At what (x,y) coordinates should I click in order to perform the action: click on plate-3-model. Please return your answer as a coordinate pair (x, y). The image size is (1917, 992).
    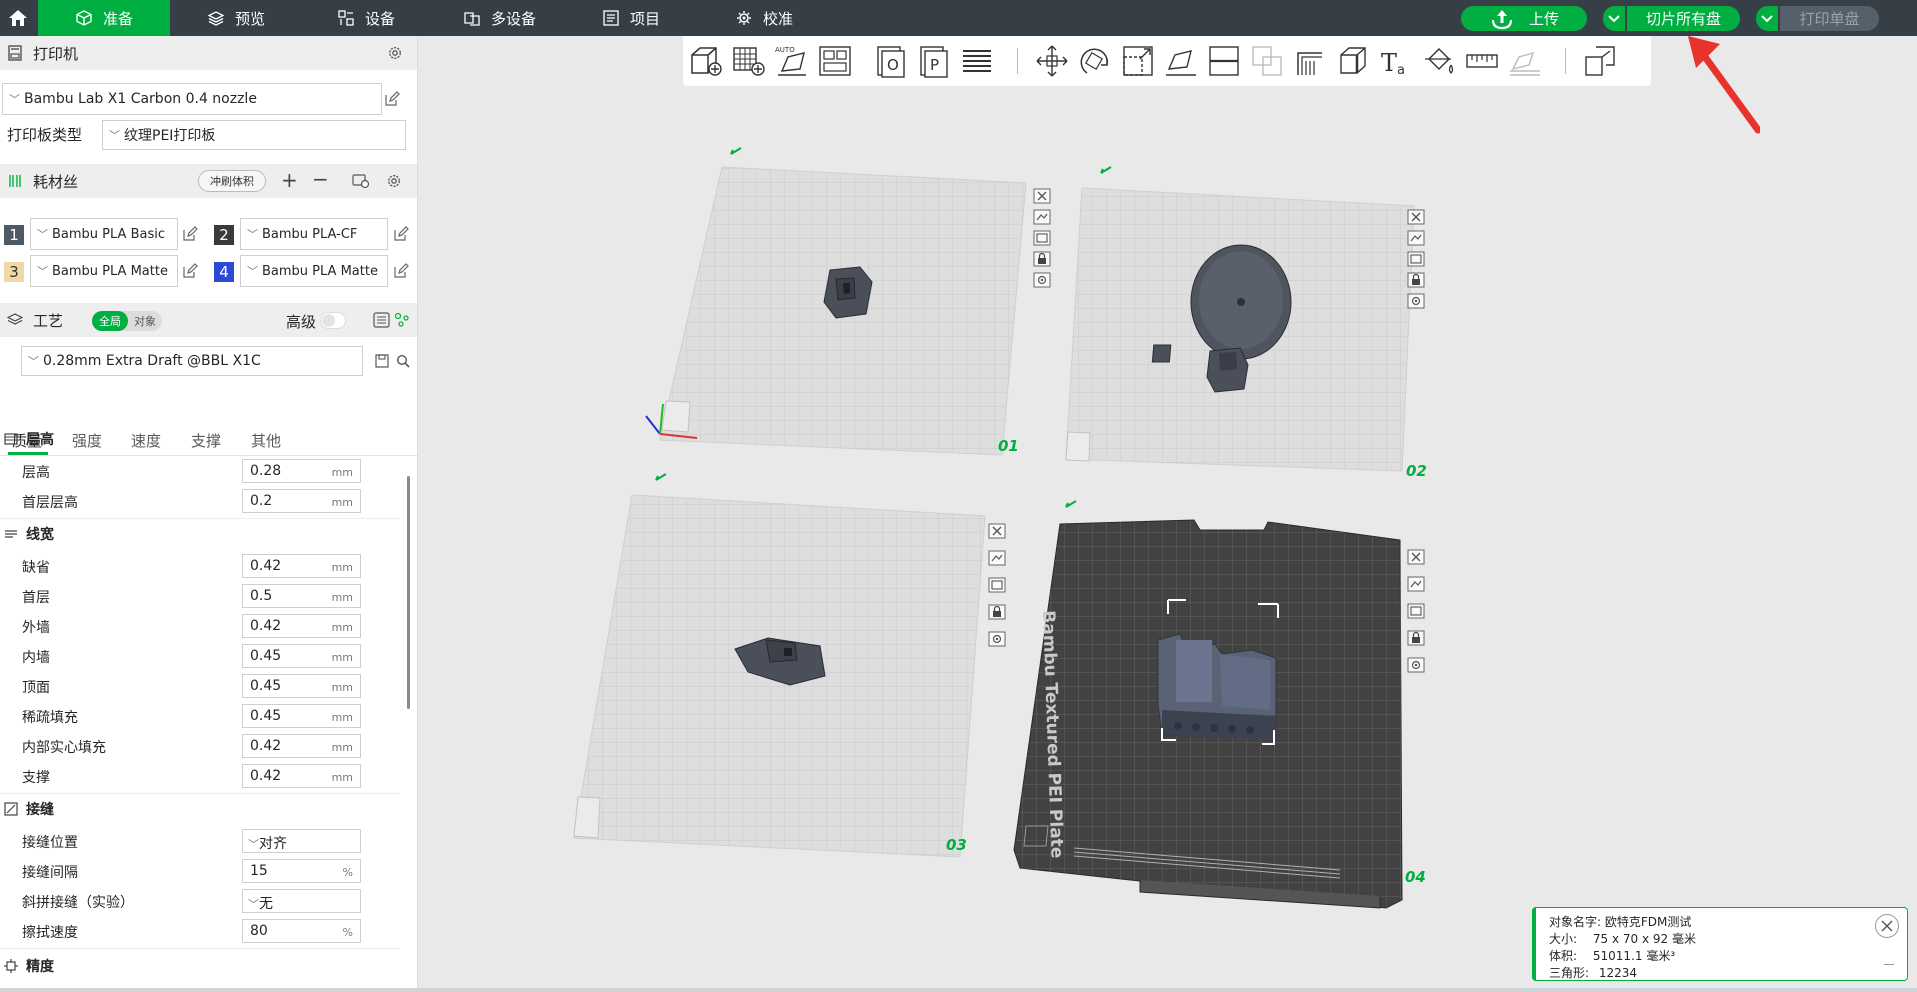
    Looking at the image, I should click on (780, 661).